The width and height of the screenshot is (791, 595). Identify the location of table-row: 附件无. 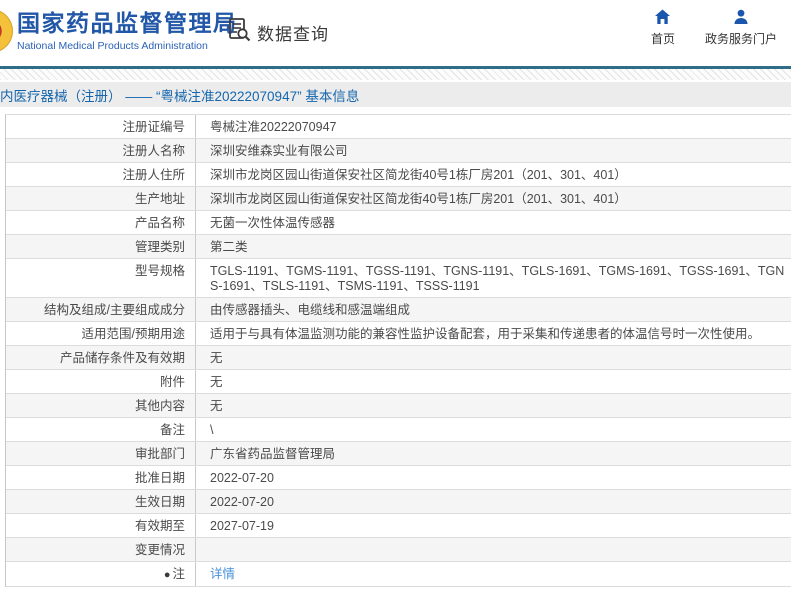
(398, 382).